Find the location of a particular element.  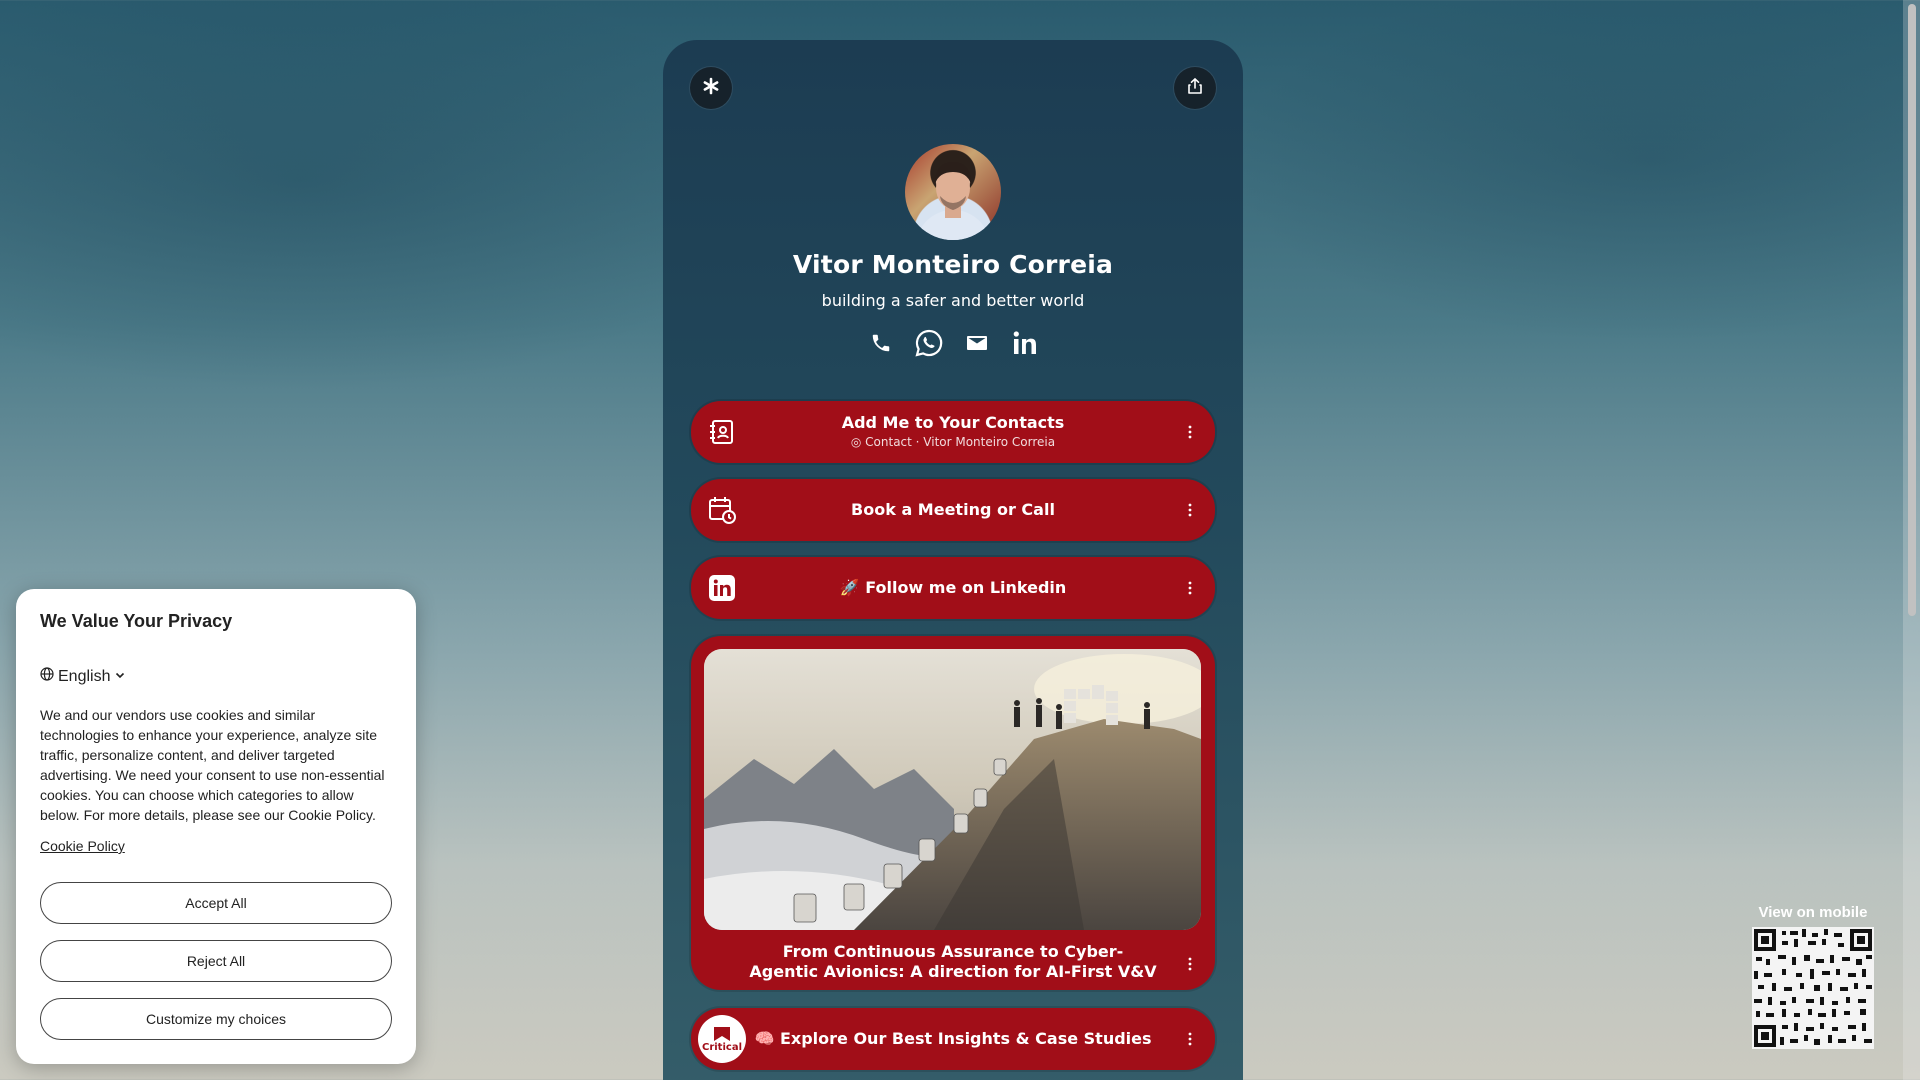

language-label: English is located at coordinates (84, 676).